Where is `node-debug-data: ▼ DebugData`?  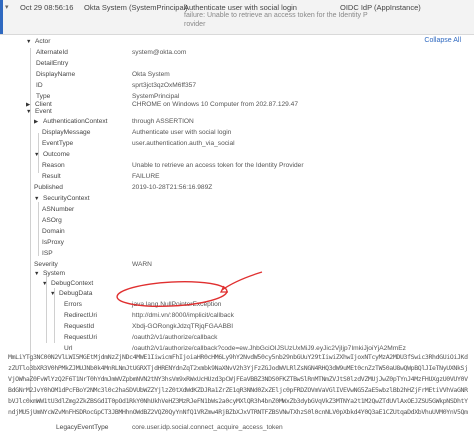 node-debug-data: ▼ DebugData is located at coordinates (71, 293).